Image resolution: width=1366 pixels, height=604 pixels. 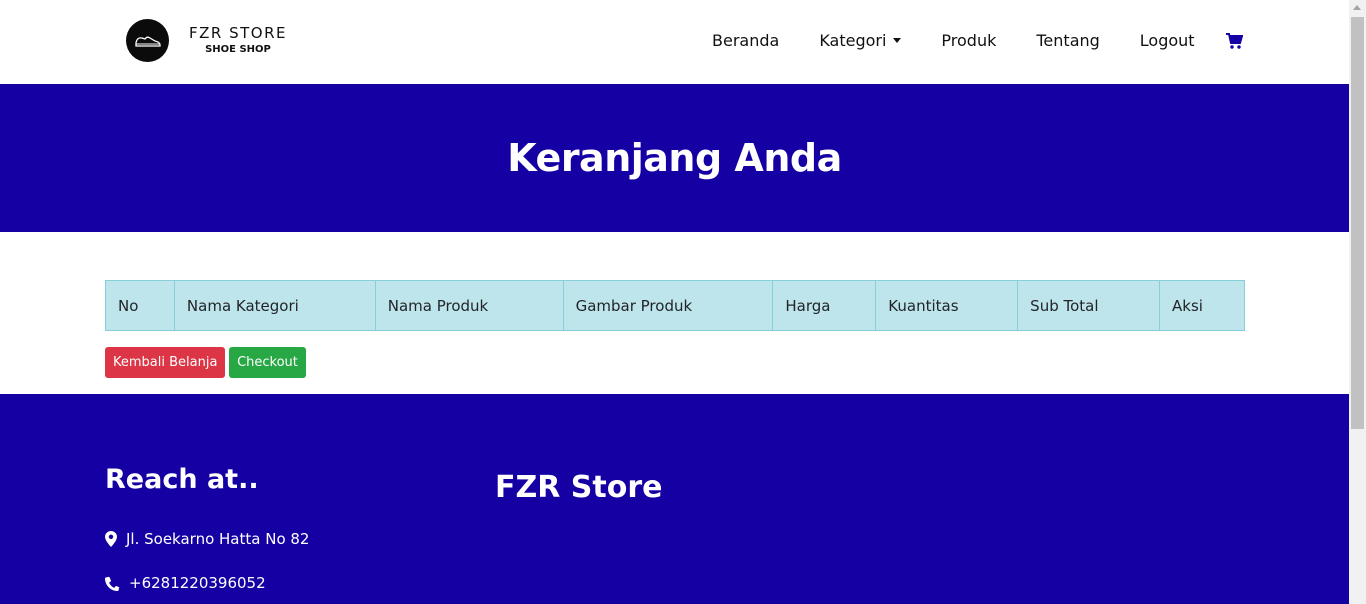 What do you see at coordinates (147, 40) in the screenshot?
I see `shoe-logo-icon` at bounding box center [147, 40].